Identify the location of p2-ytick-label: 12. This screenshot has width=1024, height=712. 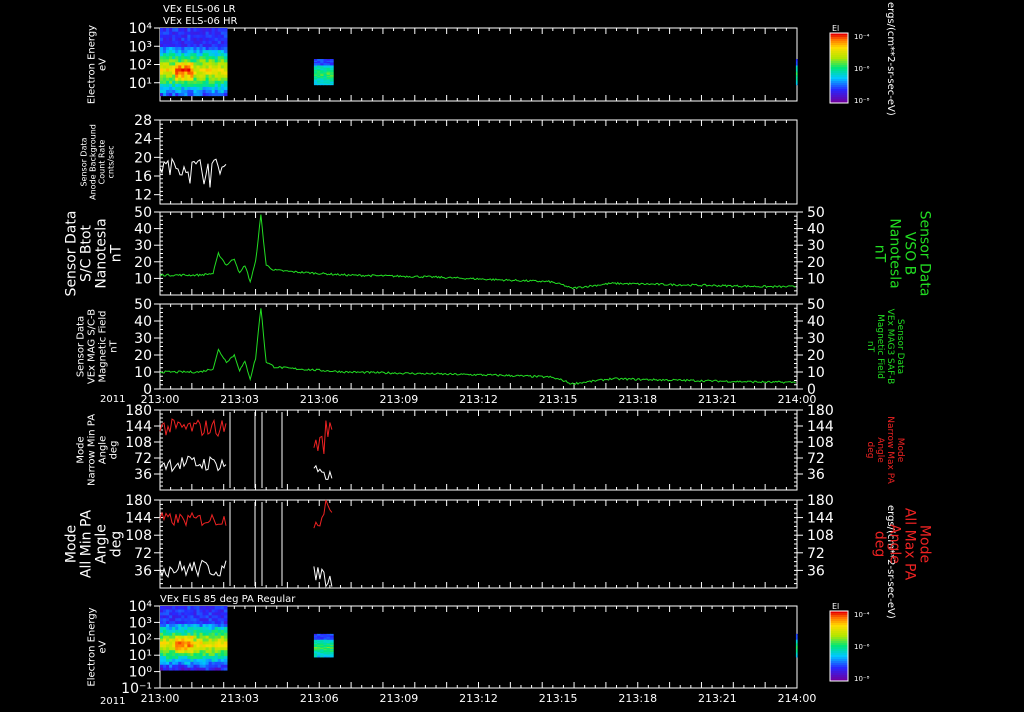
(143, 196).